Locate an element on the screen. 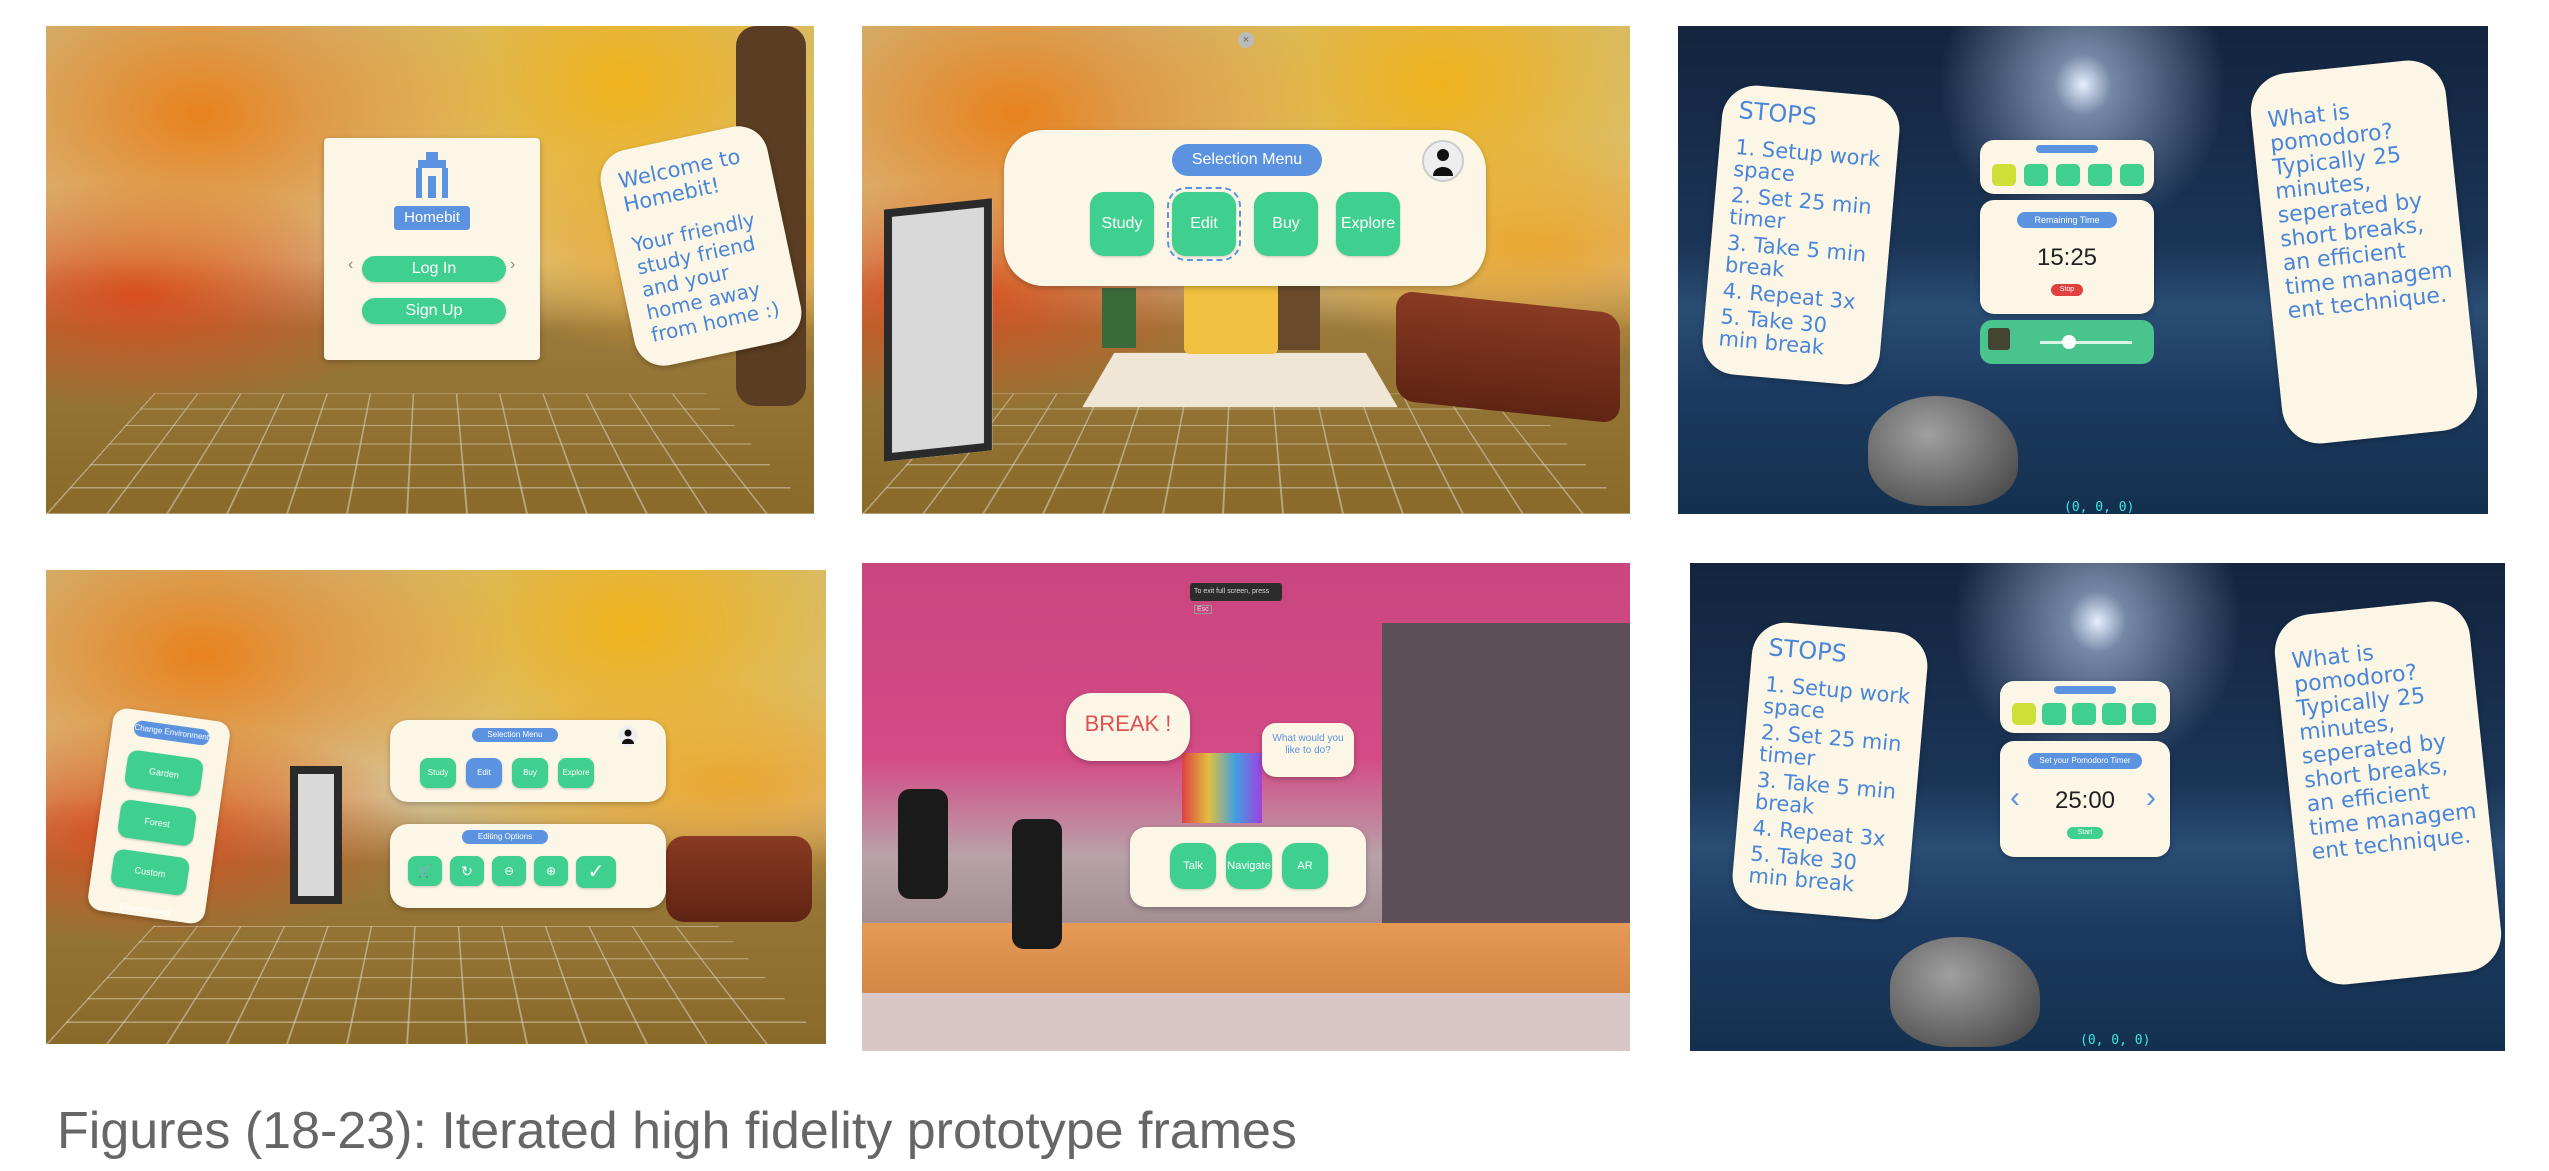 The height and width of the screenshot is (1171, 2549). zoom-in-icon: ⊕ is located at coordinates (551, 871).